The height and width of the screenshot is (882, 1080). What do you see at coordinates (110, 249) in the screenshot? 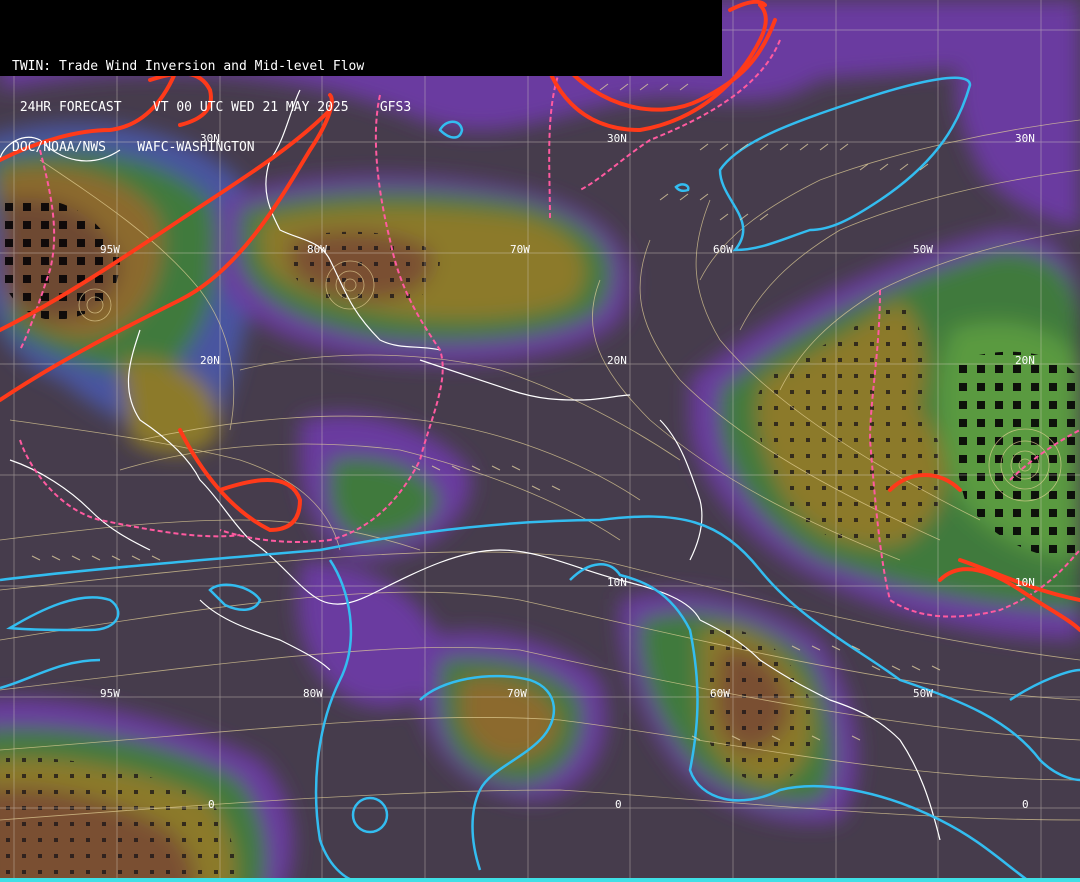
I see `label-95w-top: 95W` at bounding box center [110, 249].